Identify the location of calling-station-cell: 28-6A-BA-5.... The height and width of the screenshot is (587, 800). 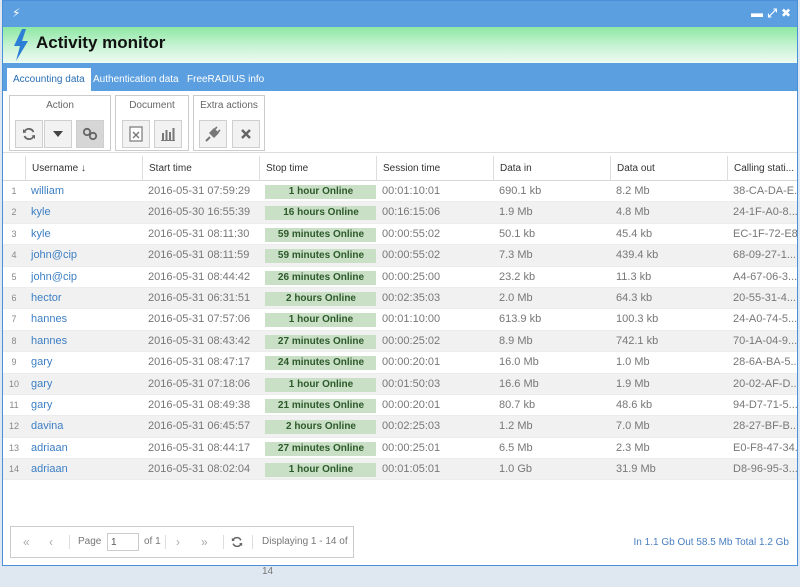
(765, 362).